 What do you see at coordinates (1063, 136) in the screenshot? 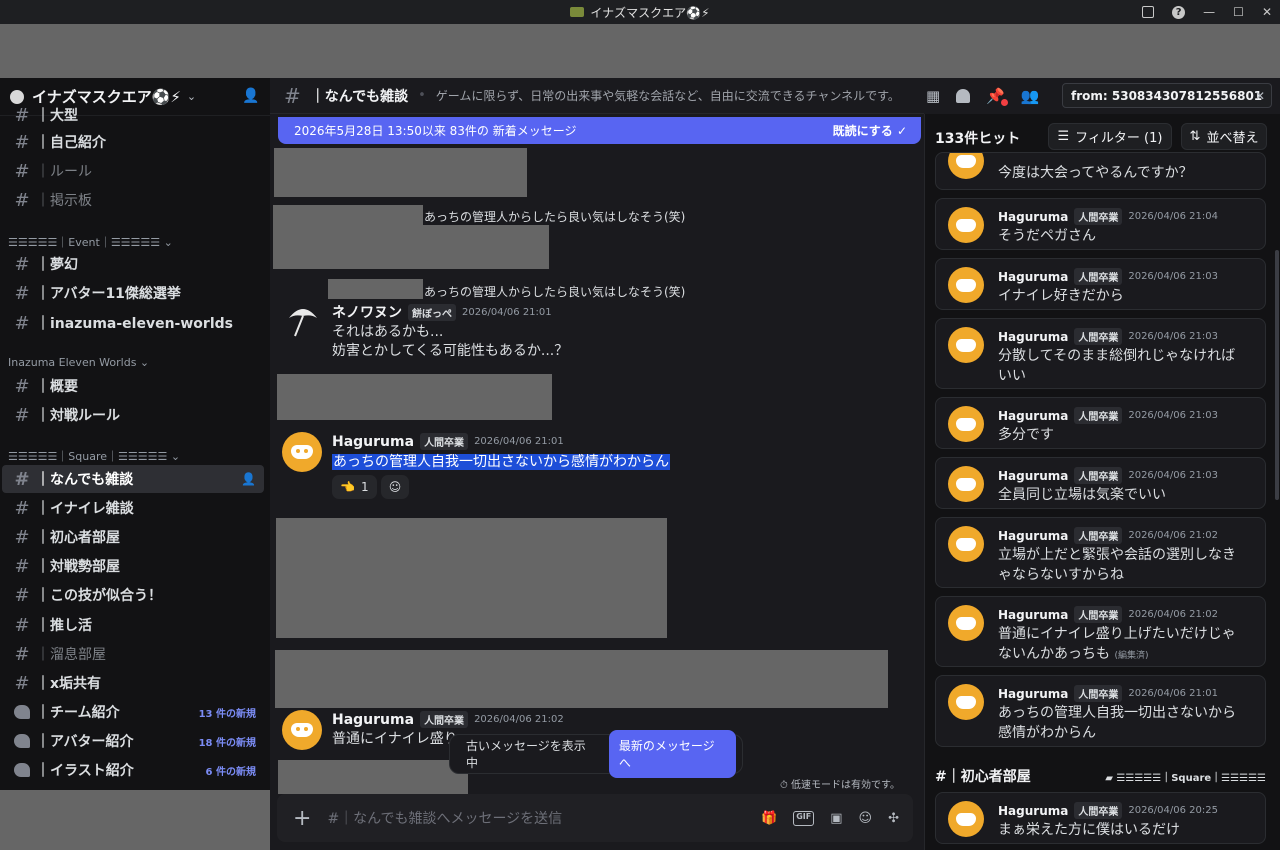
I see `filter-icon: ☰` at bounding box center [1063, 136].